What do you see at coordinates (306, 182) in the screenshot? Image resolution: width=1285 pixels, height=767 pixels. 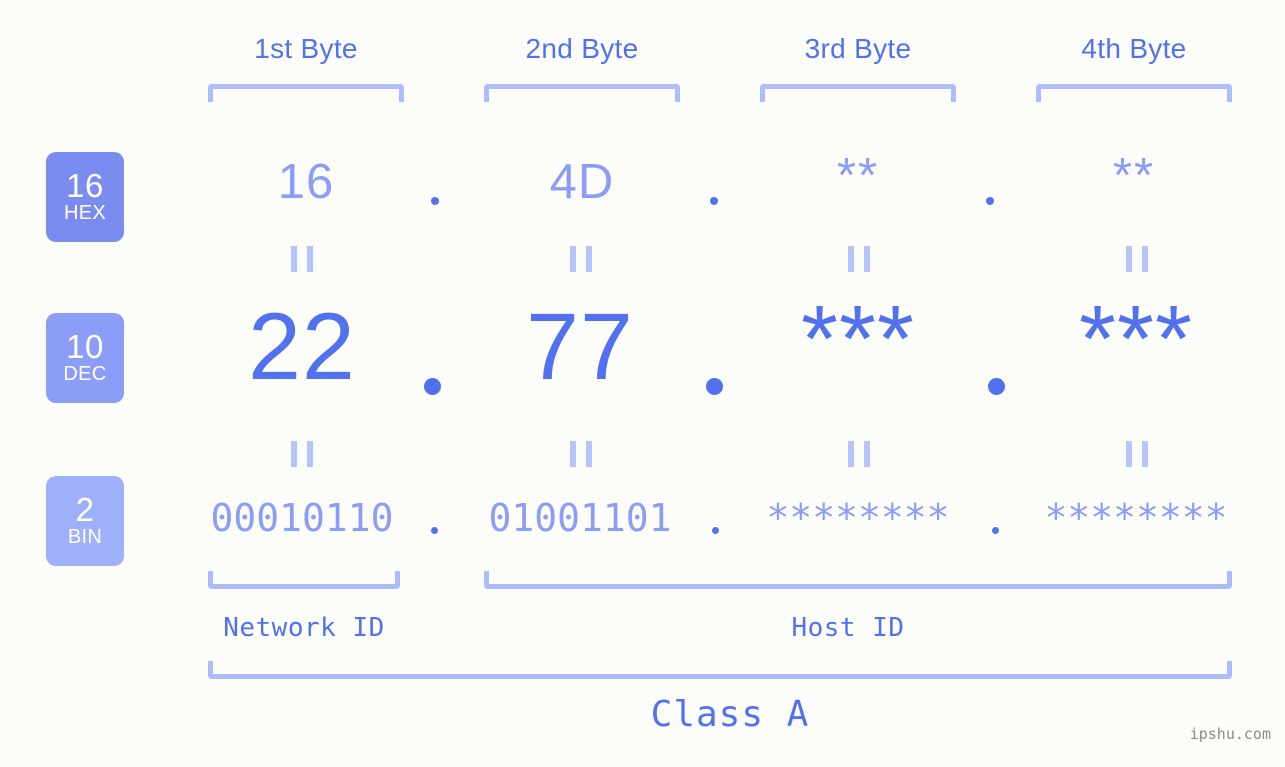 I see `hex-byte-1: 16` at bounding box center [306, 182].